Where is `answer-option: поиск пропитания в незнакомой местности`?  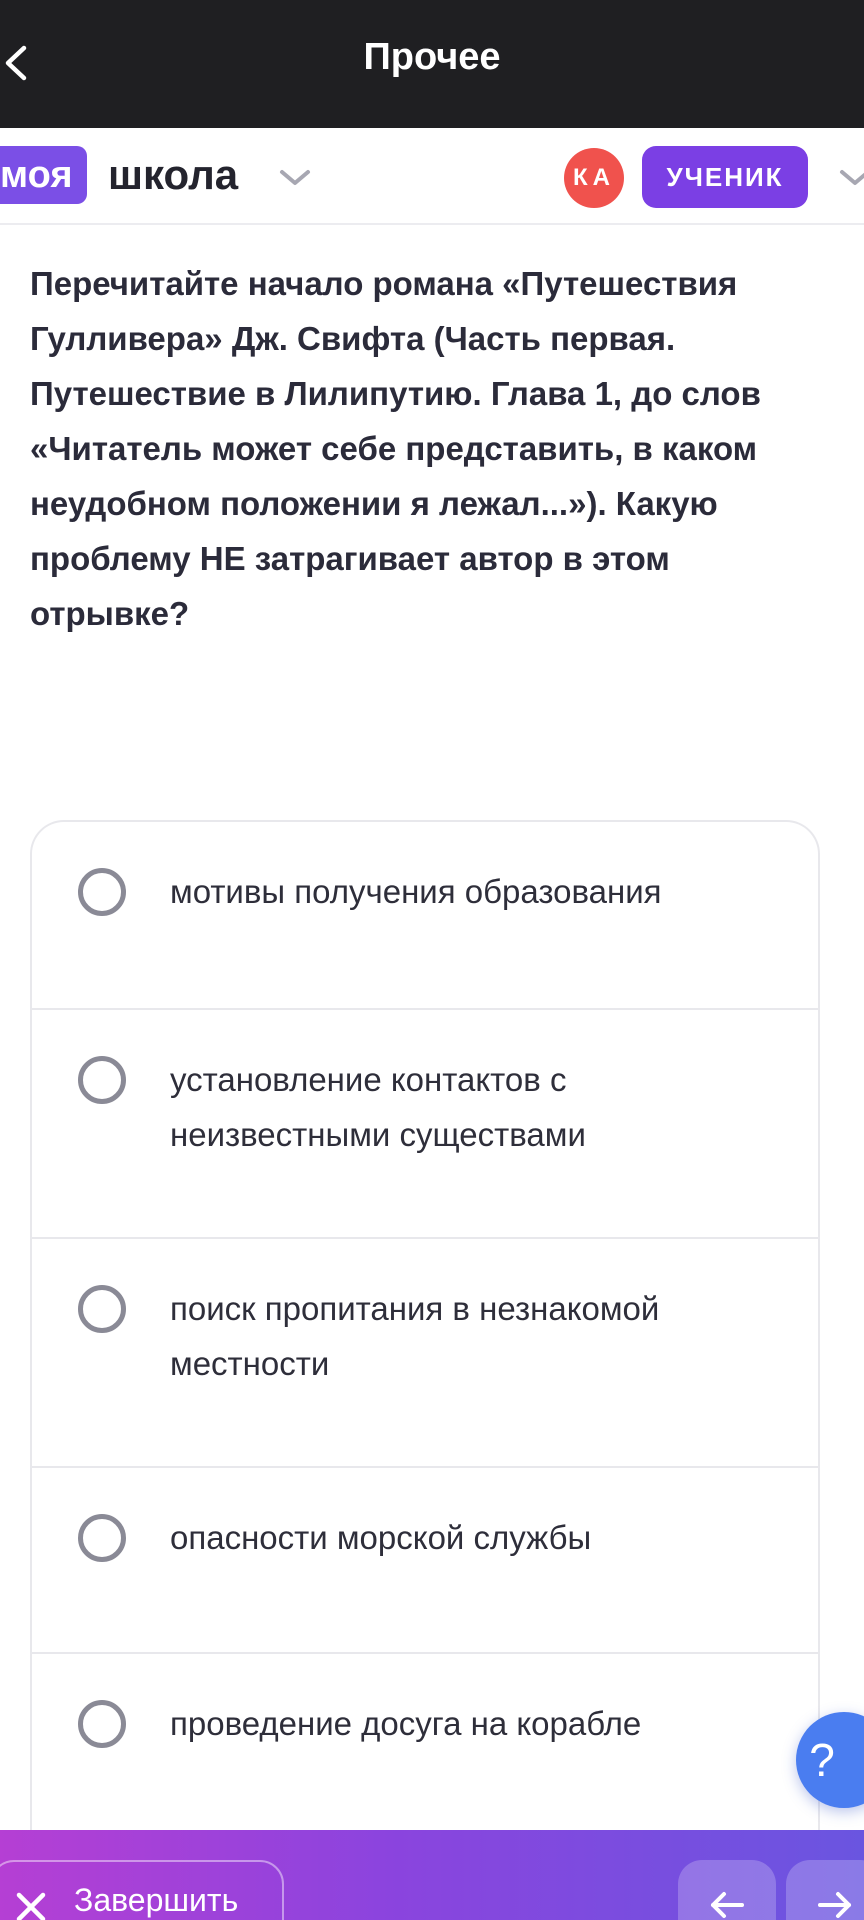 answer-option: поиск пропитания в незнакомой местности is located at coordinates (425, 1351).